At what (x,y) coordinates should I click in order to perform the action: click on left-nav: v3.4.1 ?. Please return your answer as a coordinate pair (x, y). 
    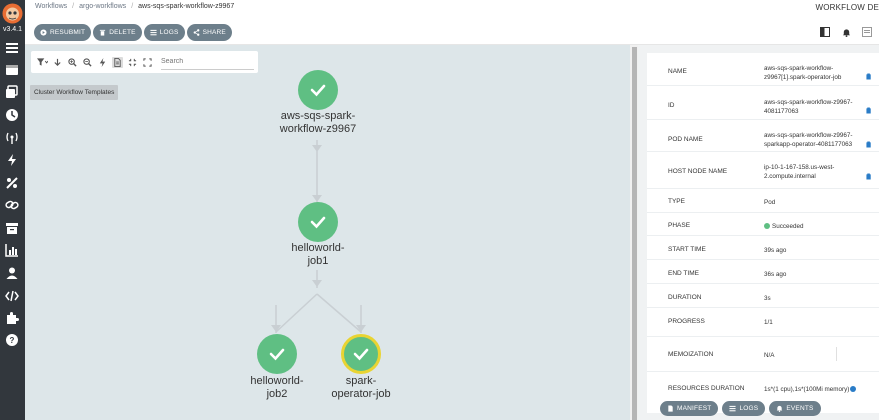
    Looking at the image, I should click on (12, 210).